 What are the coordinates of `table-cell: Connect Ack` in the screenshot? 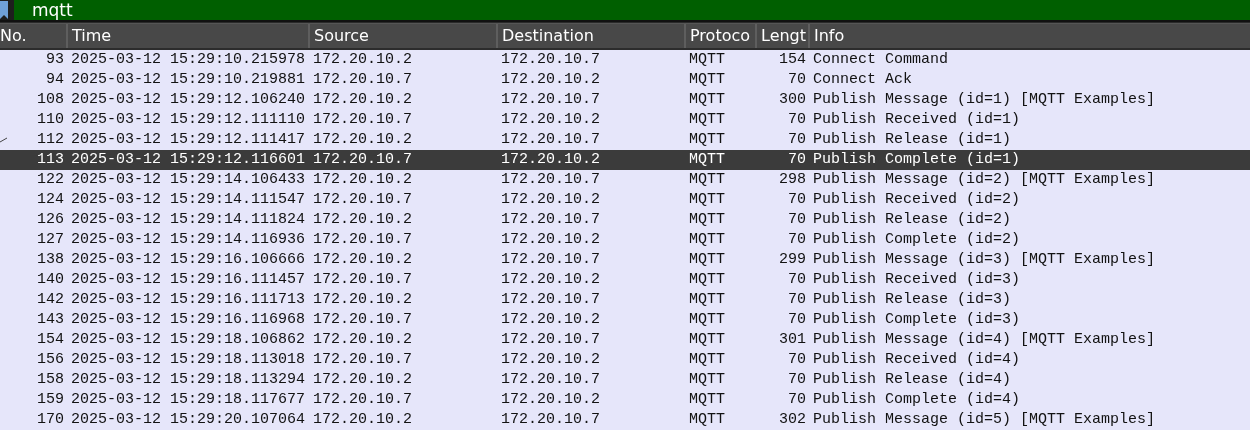 It's located at (863, 79).